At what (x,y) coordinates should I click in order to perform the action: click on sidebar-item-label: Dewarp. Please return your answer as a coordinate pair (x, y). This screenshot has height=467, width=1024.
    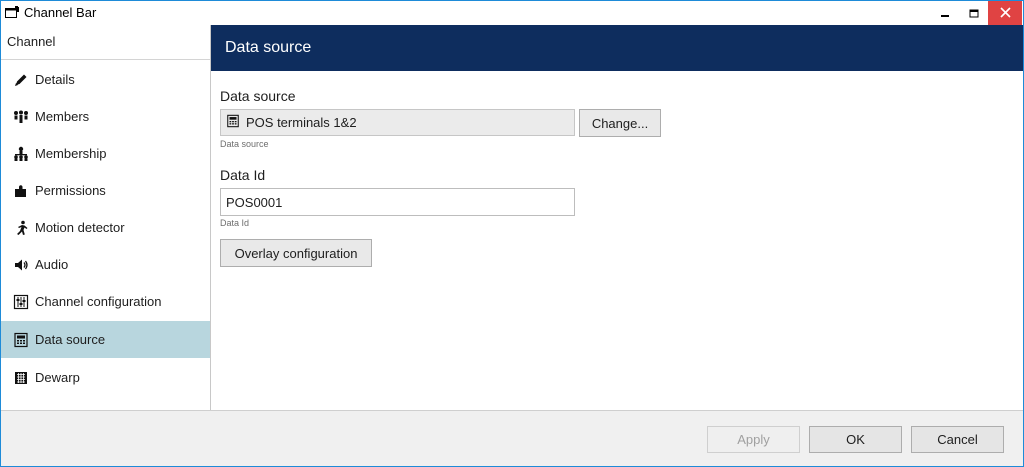
    Looking at the image, I should click on (57, 377).